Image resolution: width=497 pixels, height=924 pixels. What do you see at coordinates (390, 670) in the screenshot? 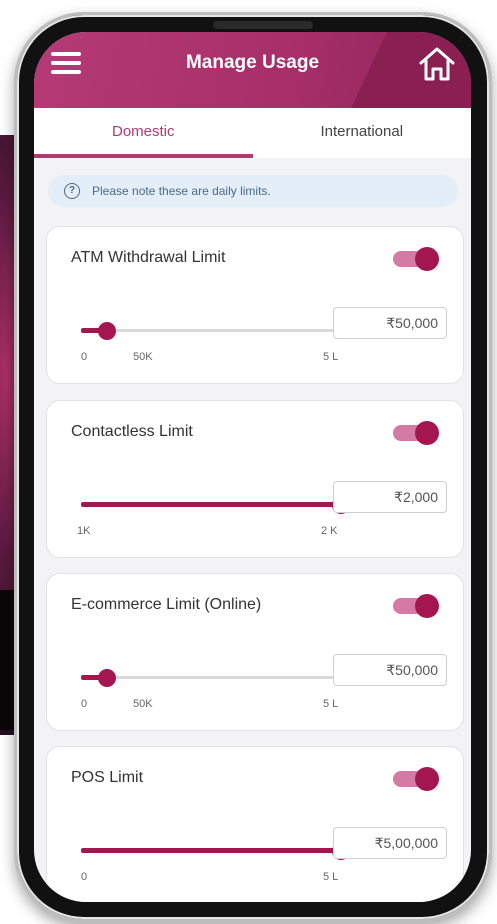
I see `ecommerce-limit-amount-input: ₹50,000` at bounding box center [390, 670].